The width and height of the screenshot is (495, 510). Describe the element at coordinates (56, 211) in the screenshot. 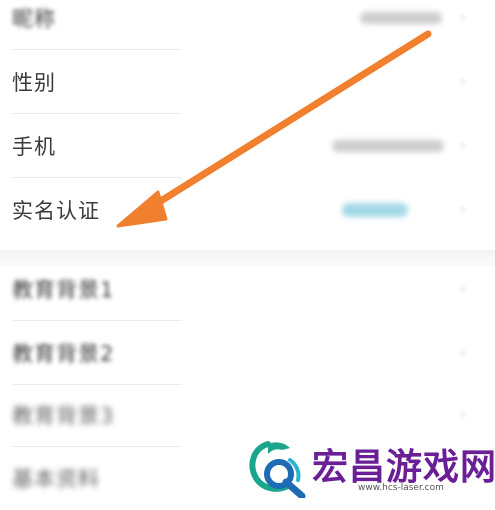

I see `real-name-verification-label: 实名认证` at that location.